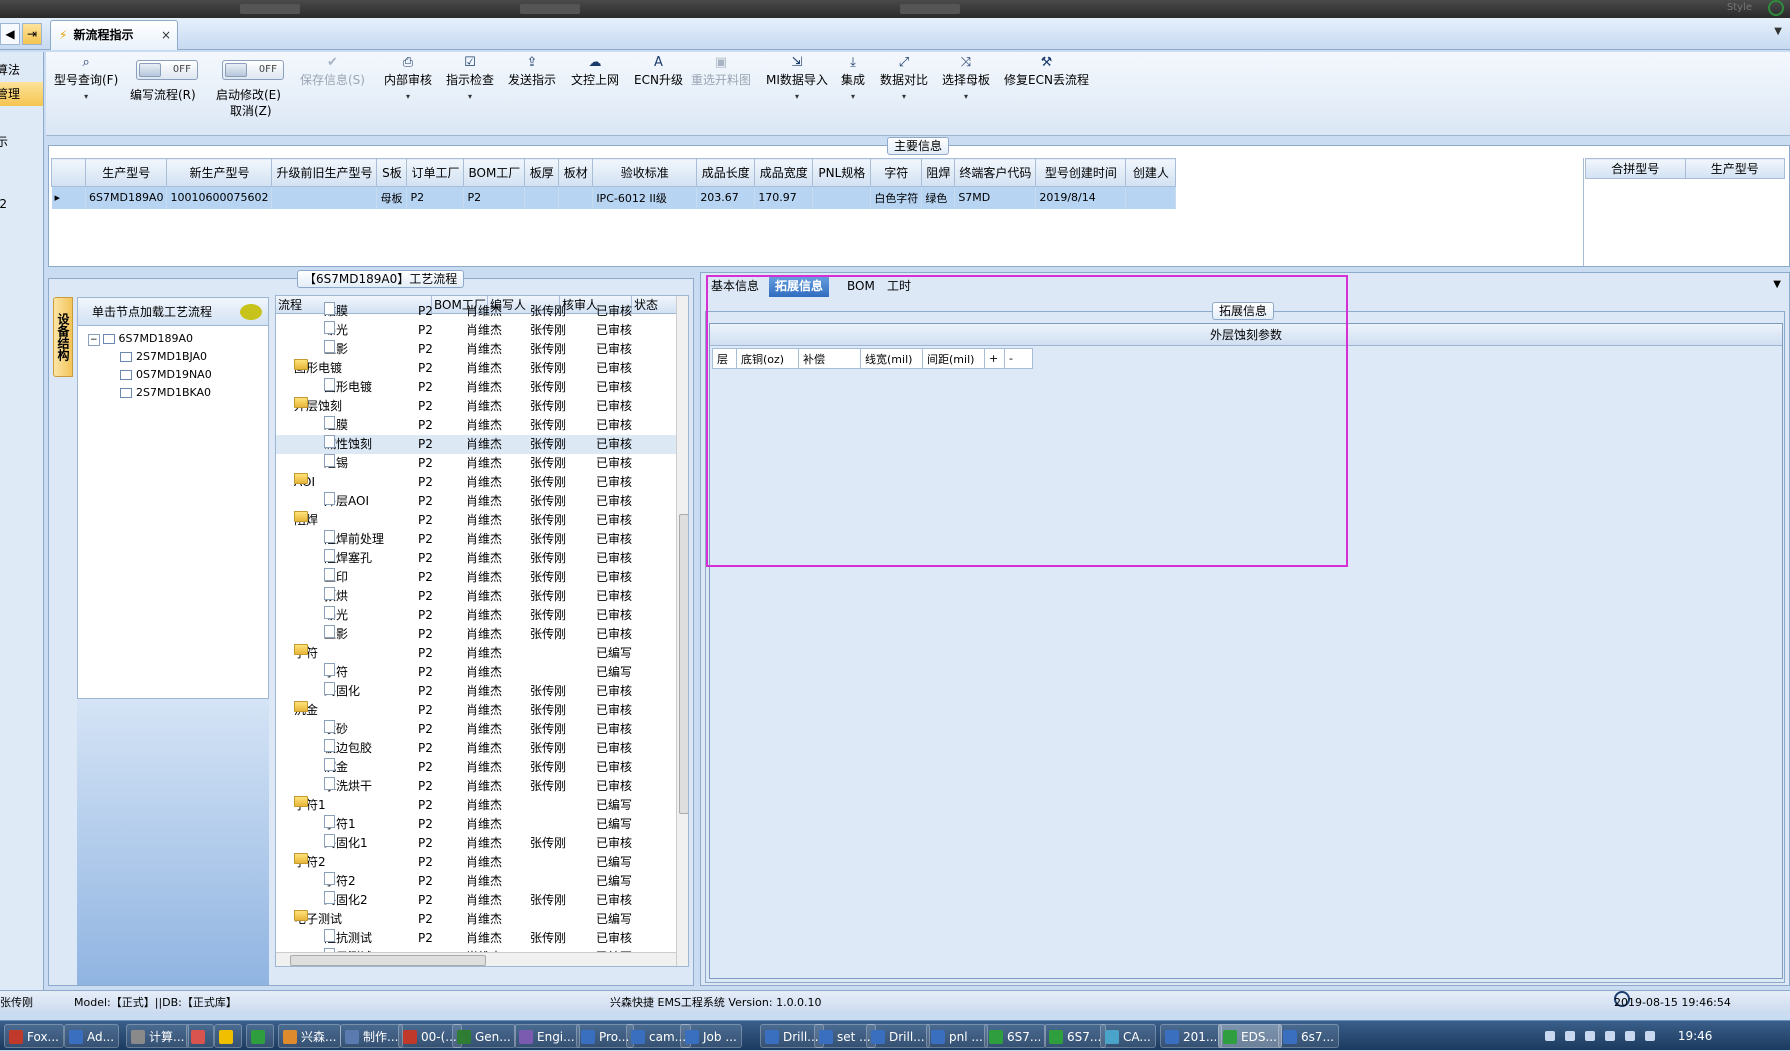 Image resolution: width=1790 pixels, height=1051 pixels. I want to click on table-cell: P2, so click(494, 197).